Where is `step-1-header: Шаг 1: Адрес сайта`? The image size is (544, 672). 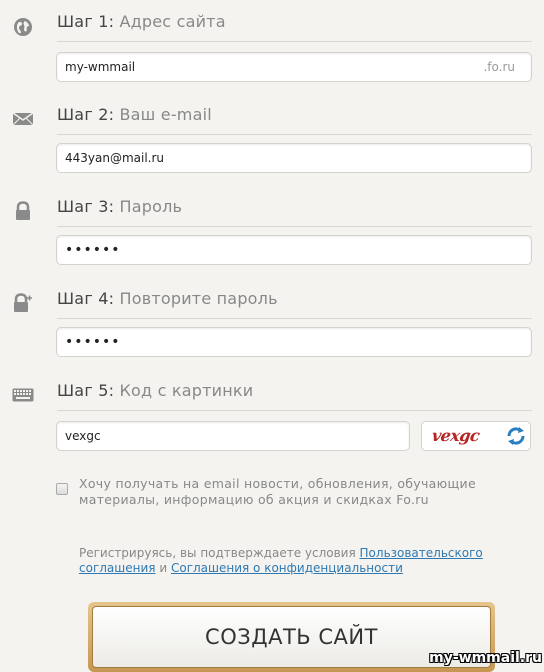 step-1-header: Шаг 1: Адрес сайта is located at coordinates (294, 26).